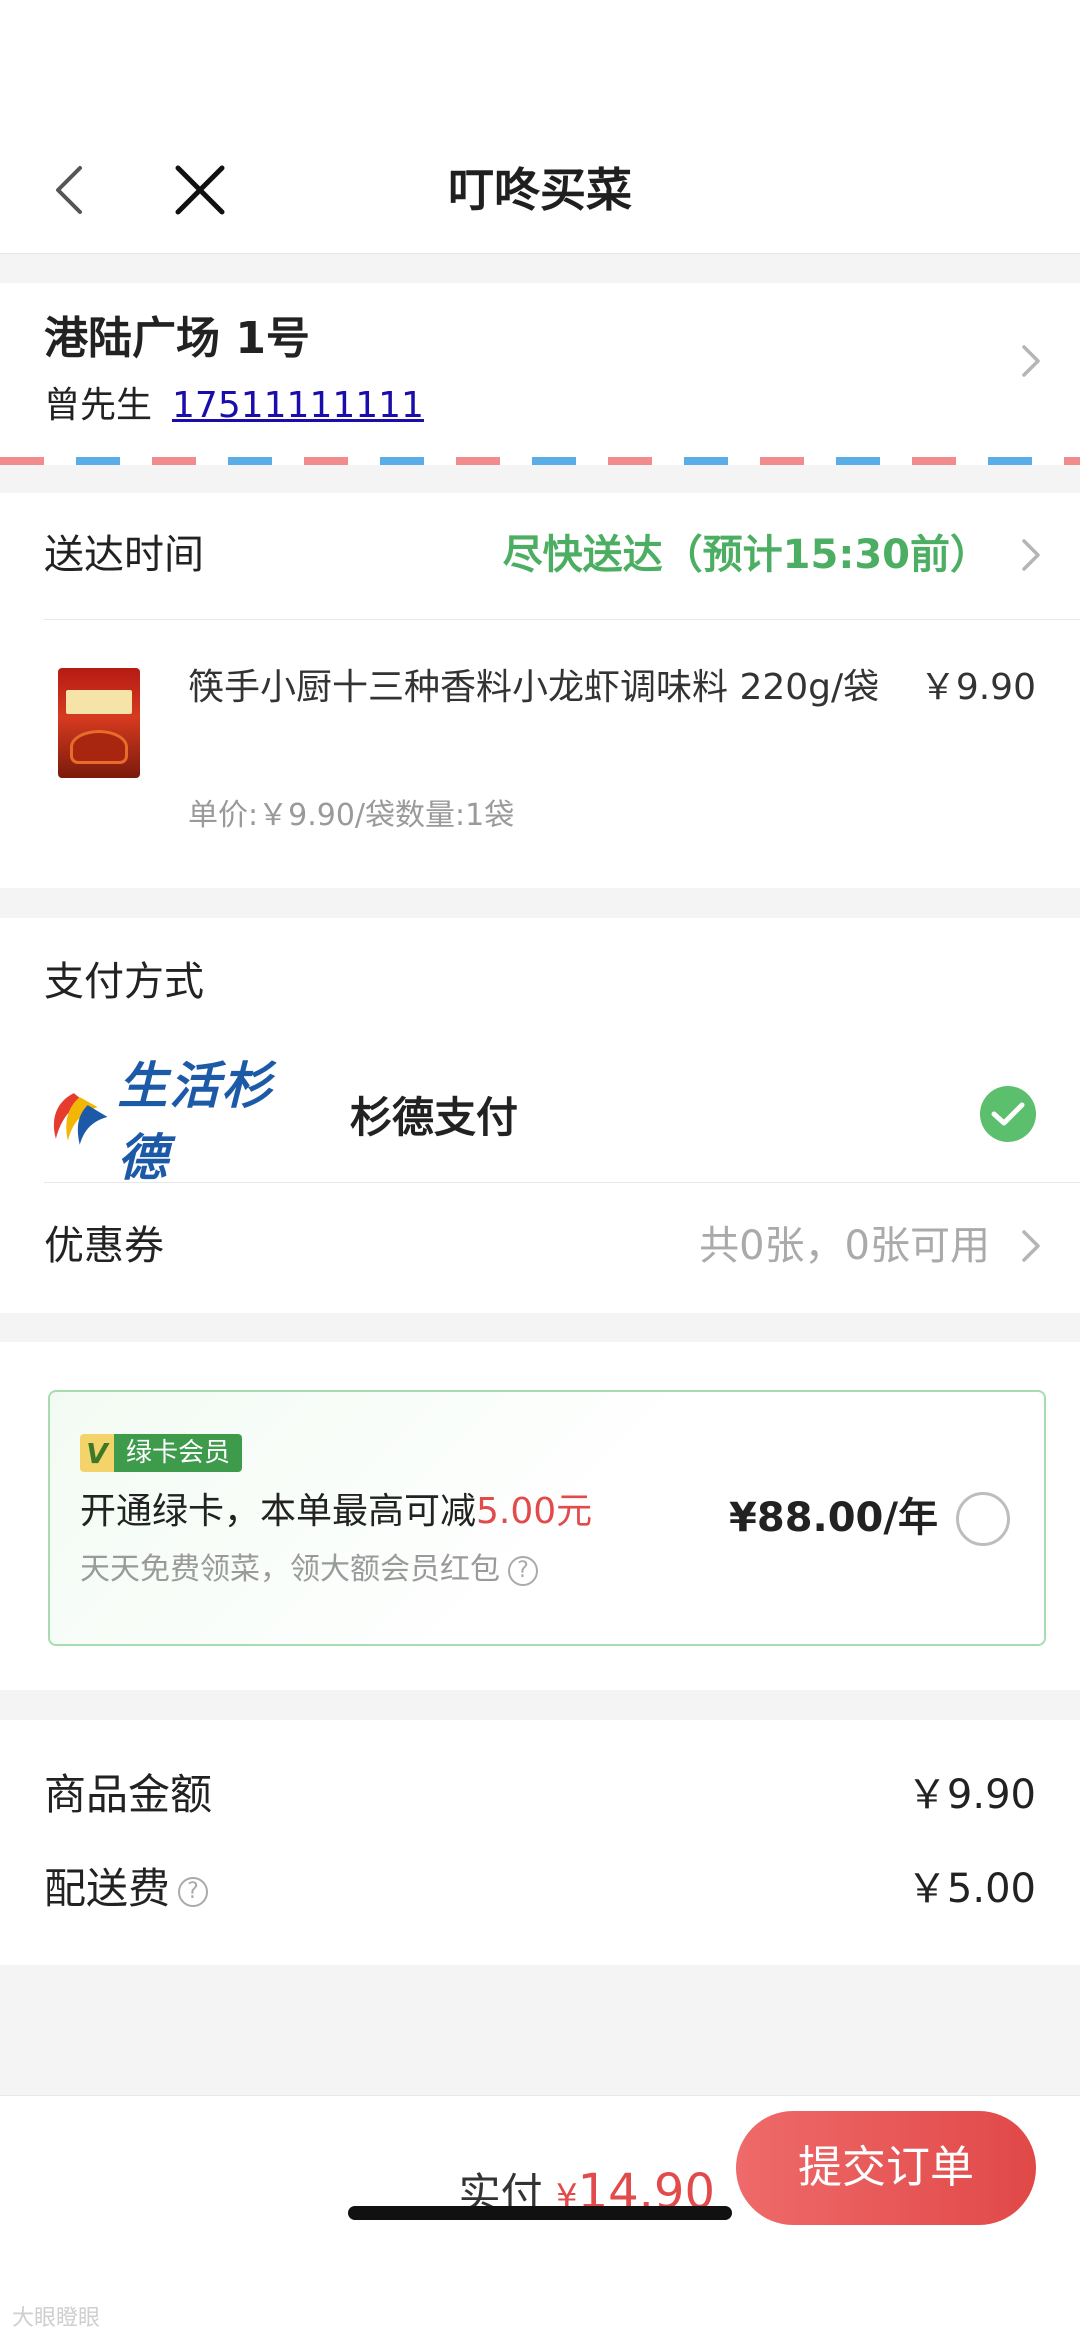 Image resolution: width=1080 pixels, height=2337 pixels. Describe the element at coordinates (886, 2168) in the screenshot. I see `submit-order-button: 提交订单` at that location.